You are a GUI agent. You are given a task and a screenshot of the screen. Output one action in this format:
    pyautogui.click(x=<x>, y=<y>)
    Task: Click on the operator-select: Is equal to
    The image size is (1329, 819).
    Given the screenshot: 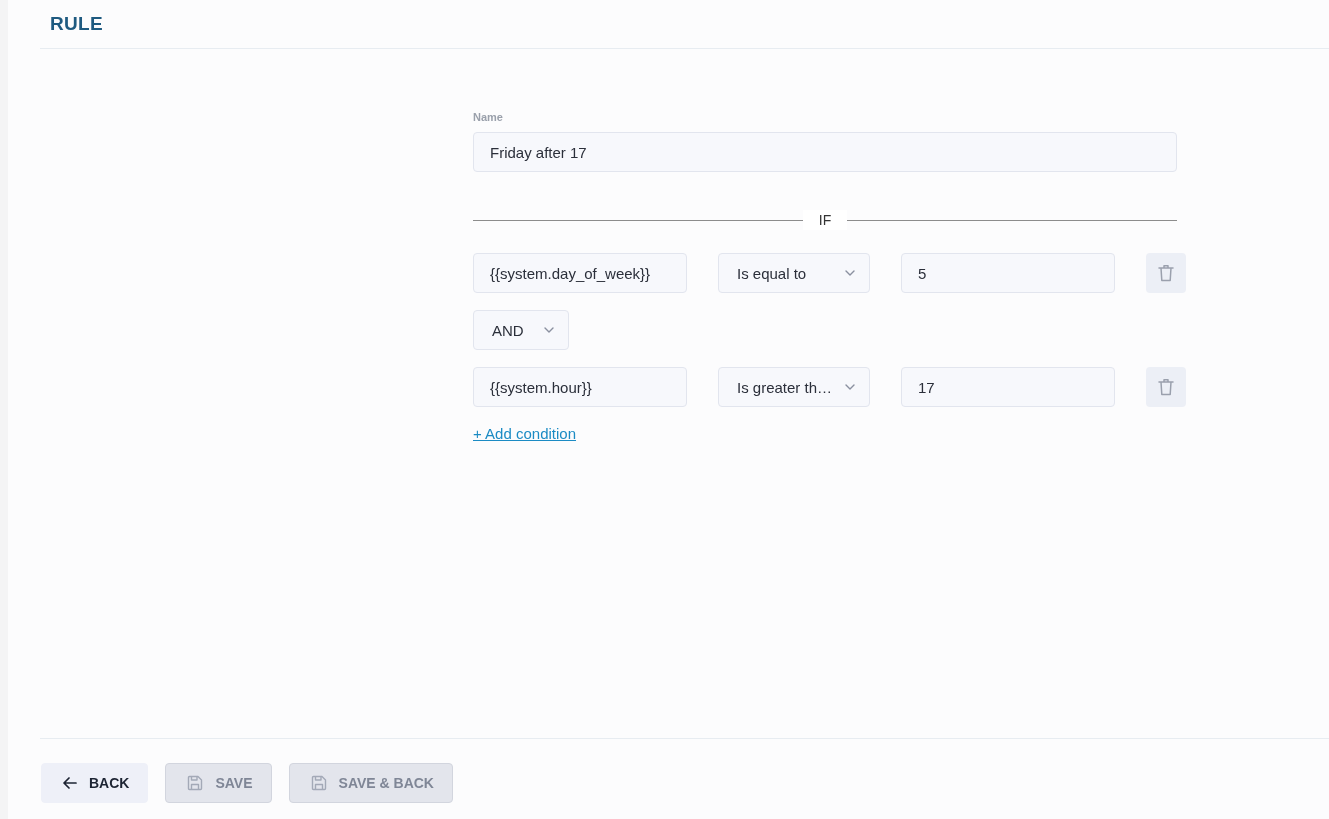 What is the action you would take?
    pyautogui.click(x=794, y=273)
    